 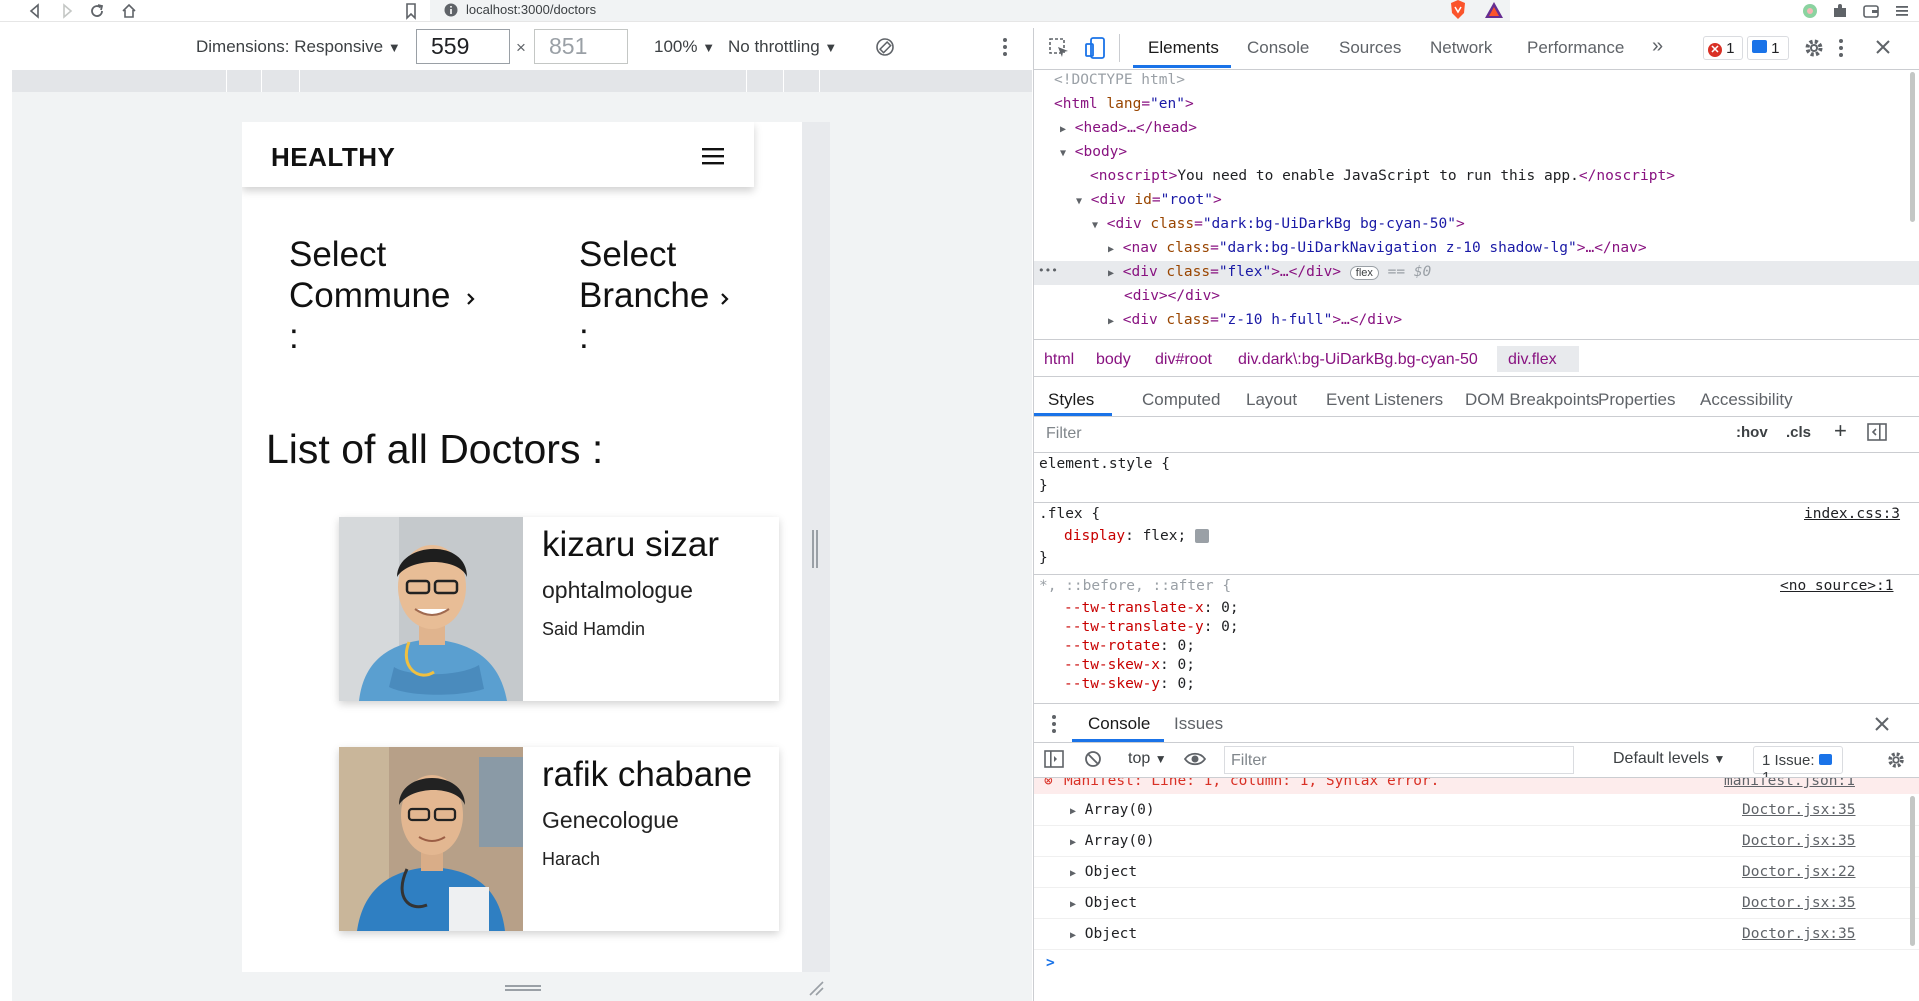 What do you see at coordinates (1151, 608) in the screenshot?
I see `css-variable: --tw-translate-x: 0;` at bounding box center [1151, 608].